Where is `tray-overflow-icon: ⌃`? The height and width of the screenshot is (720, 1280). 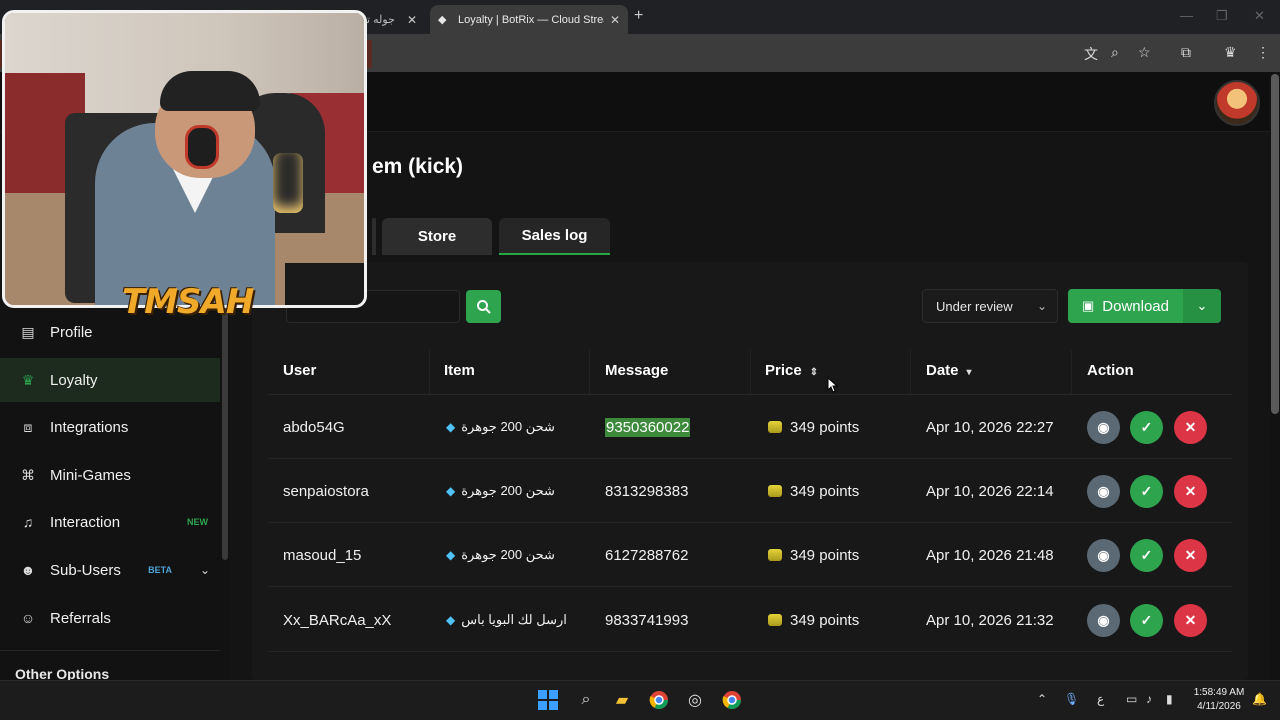 tray-overflow-icon: ⌃ is located at coordinates (1042, 699).